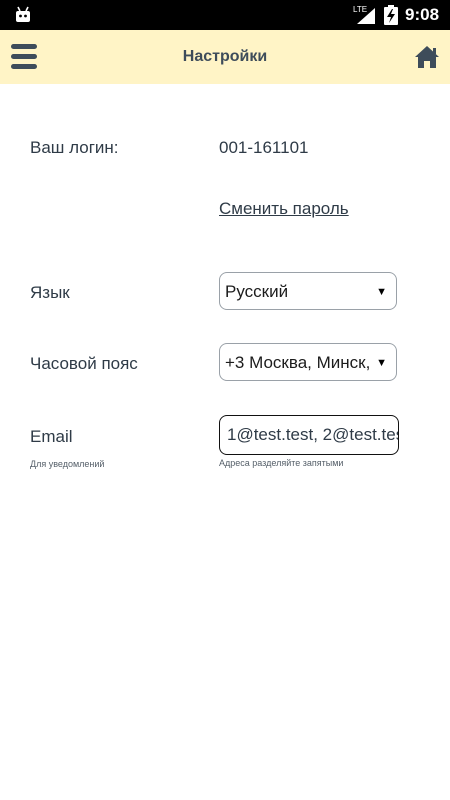  I want to click on home-icon, so click(427, 57).